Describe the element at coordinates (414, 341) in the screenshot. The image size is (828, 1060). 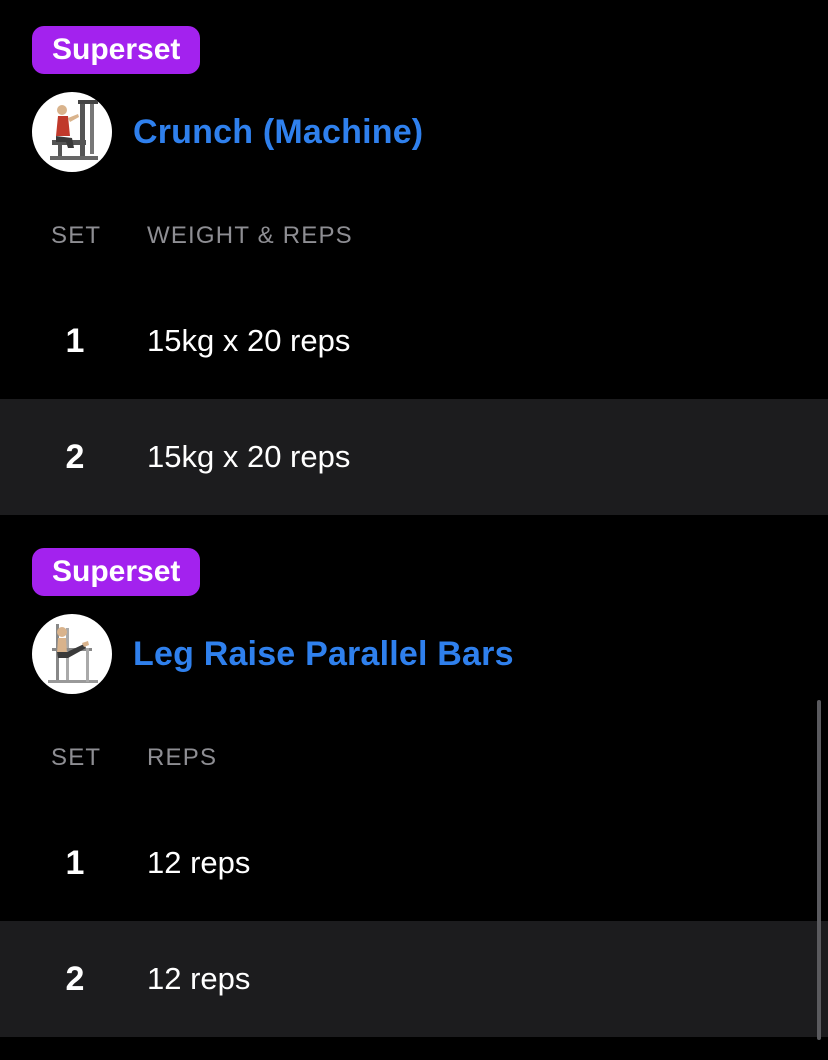
I see `set-row: 1 15kg x 20 reps` at that location.